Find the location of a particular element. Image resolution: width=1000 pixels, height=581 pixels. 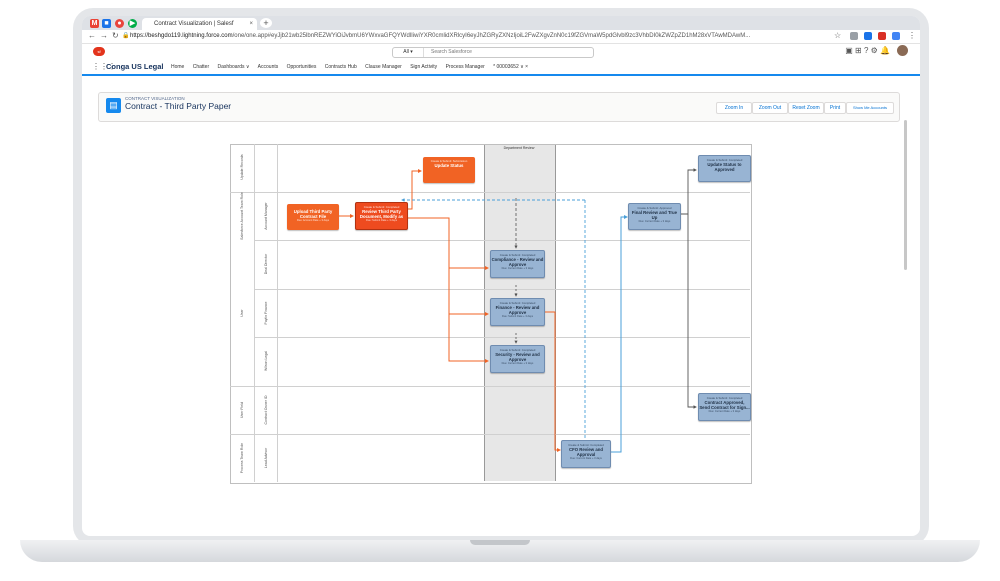

task-title: Review Third Party Document, Modify as is located at coordinates (381, 214).